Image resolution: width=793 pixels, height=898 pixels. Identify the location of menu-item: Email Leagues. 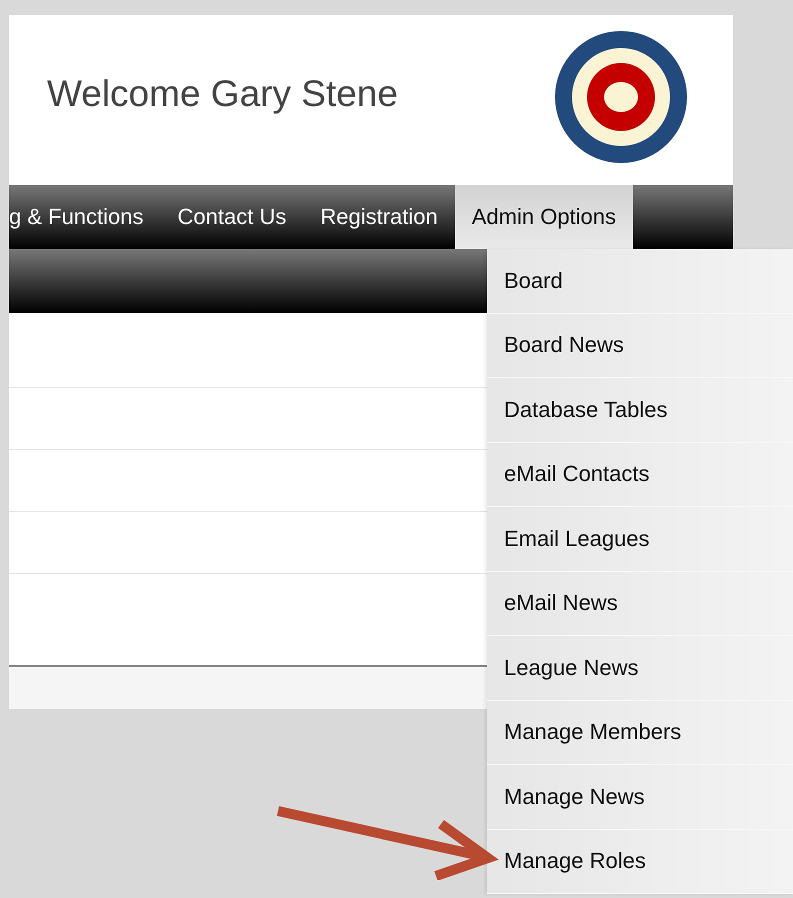
(640, 539).